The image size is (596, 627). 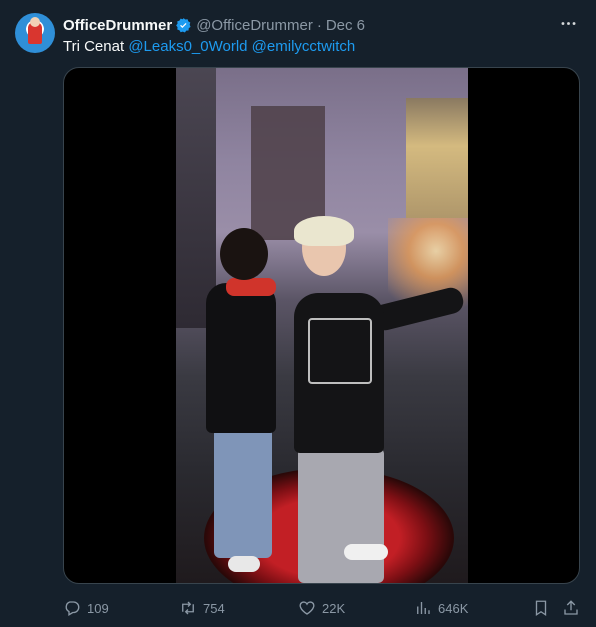 What do you see at coordinates (254, 25) in the screenshot?
I see `user-handle: @OfficeDrummer` at bounding box center [254, 25].